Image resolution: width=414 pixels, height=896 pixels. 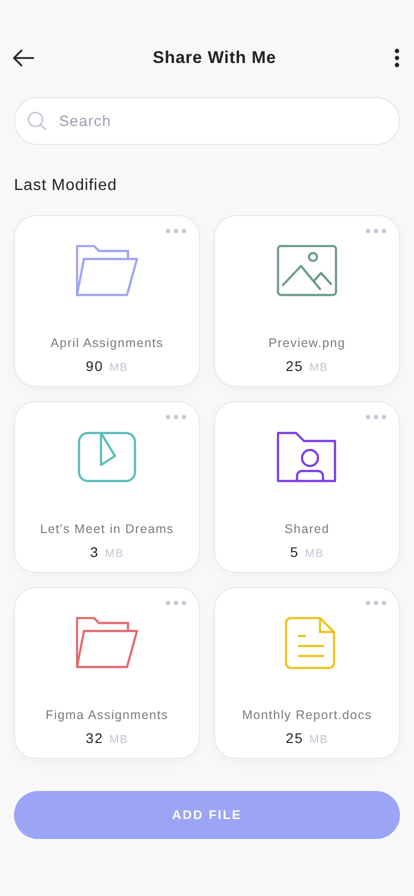 What do you see at coordinates (66, 186) in the screenshot?
I see `section-title: Last Modified` at bounding box center [66, 186].